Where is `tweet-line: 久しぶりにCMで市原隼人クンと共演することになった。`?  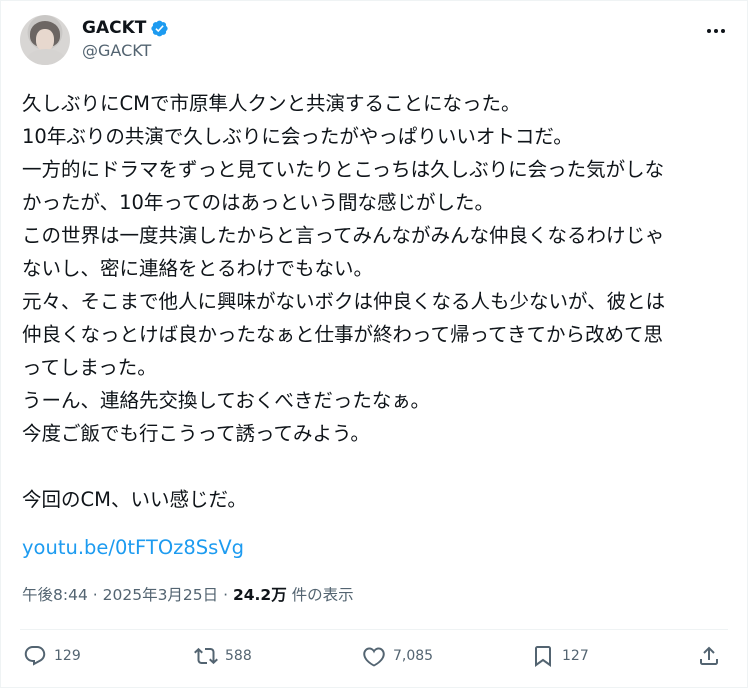
tweet-line: 久しぶりにCMで市原隼人クンと共演することになった。 is located at coordinates (271, 103).